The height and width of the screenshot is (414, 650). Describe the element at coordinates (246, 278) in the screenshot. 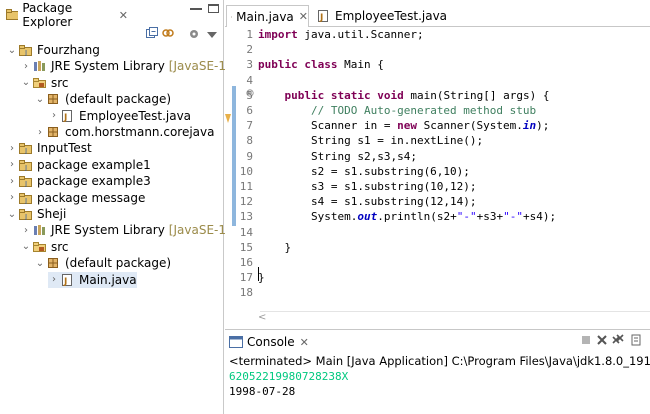

I see `line-number: 17` at that location.